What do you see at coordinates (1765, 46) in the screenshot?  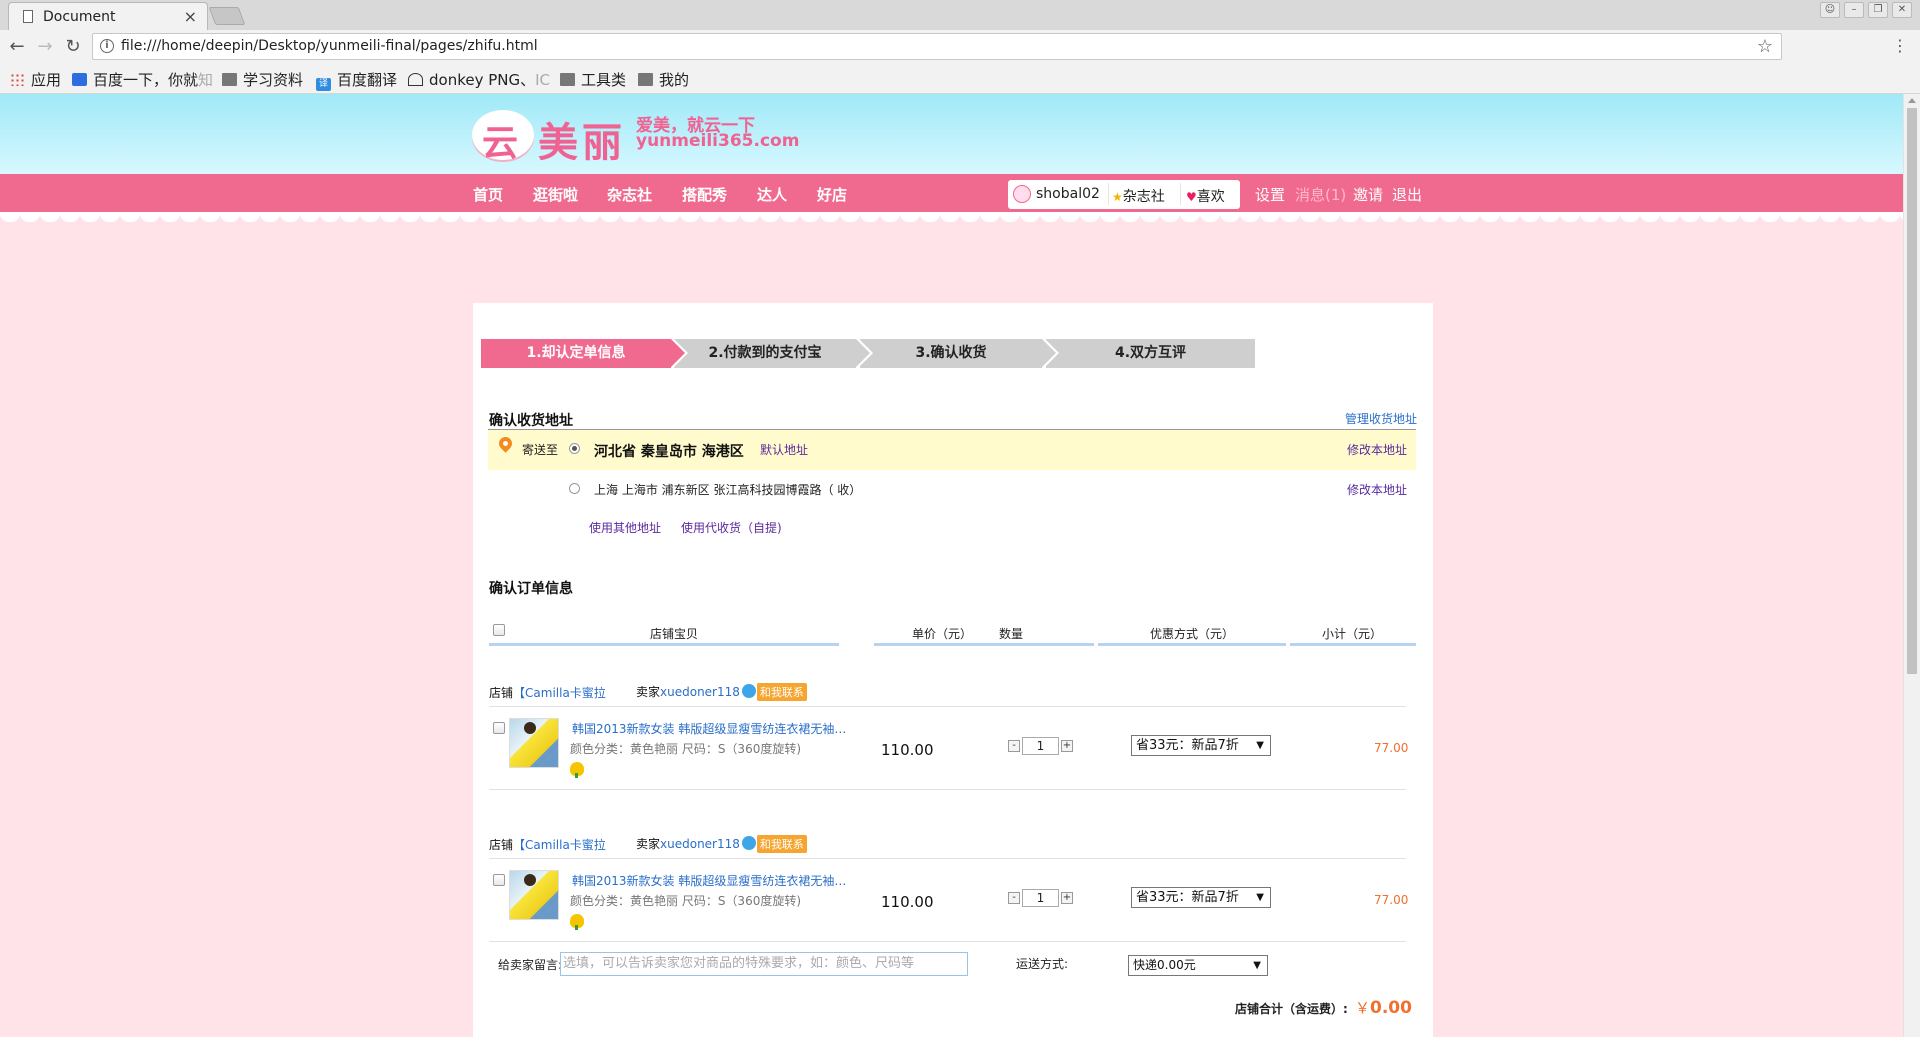 I see `bookmark-star-icon: ☆` at bounding box center [1765, 46].